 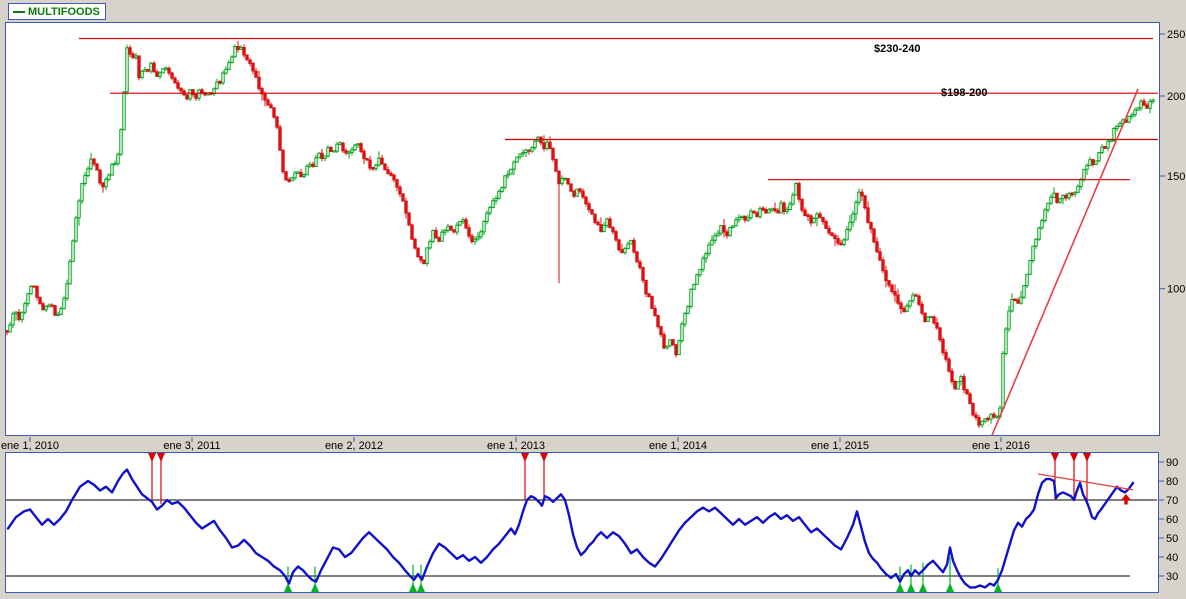 I want to click on time-axis-label: ene 1, 2015, so click(x=840, y=446).